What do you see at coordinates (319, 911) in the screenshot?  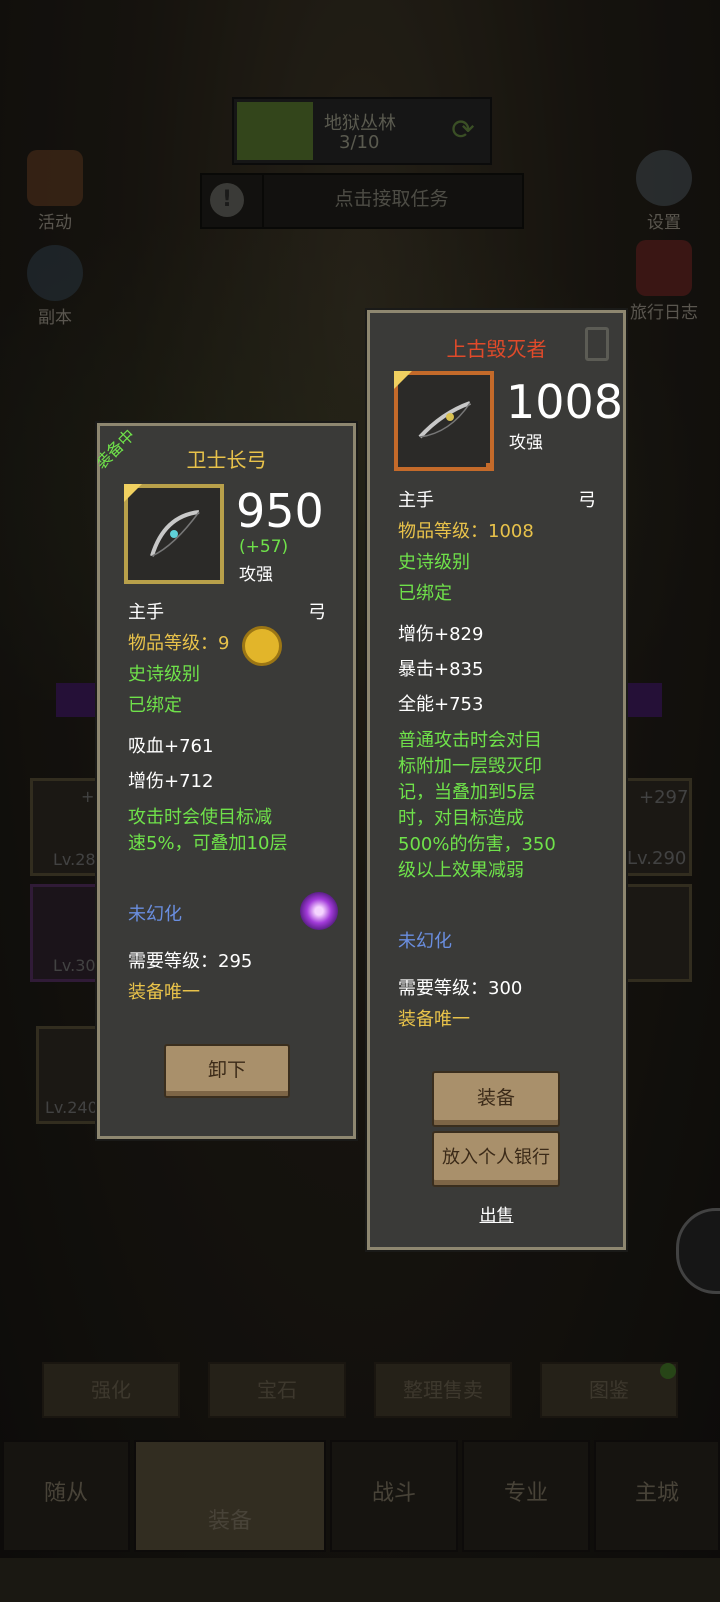 I see `transmog-orb-icon` at bounding box center [319, 911].